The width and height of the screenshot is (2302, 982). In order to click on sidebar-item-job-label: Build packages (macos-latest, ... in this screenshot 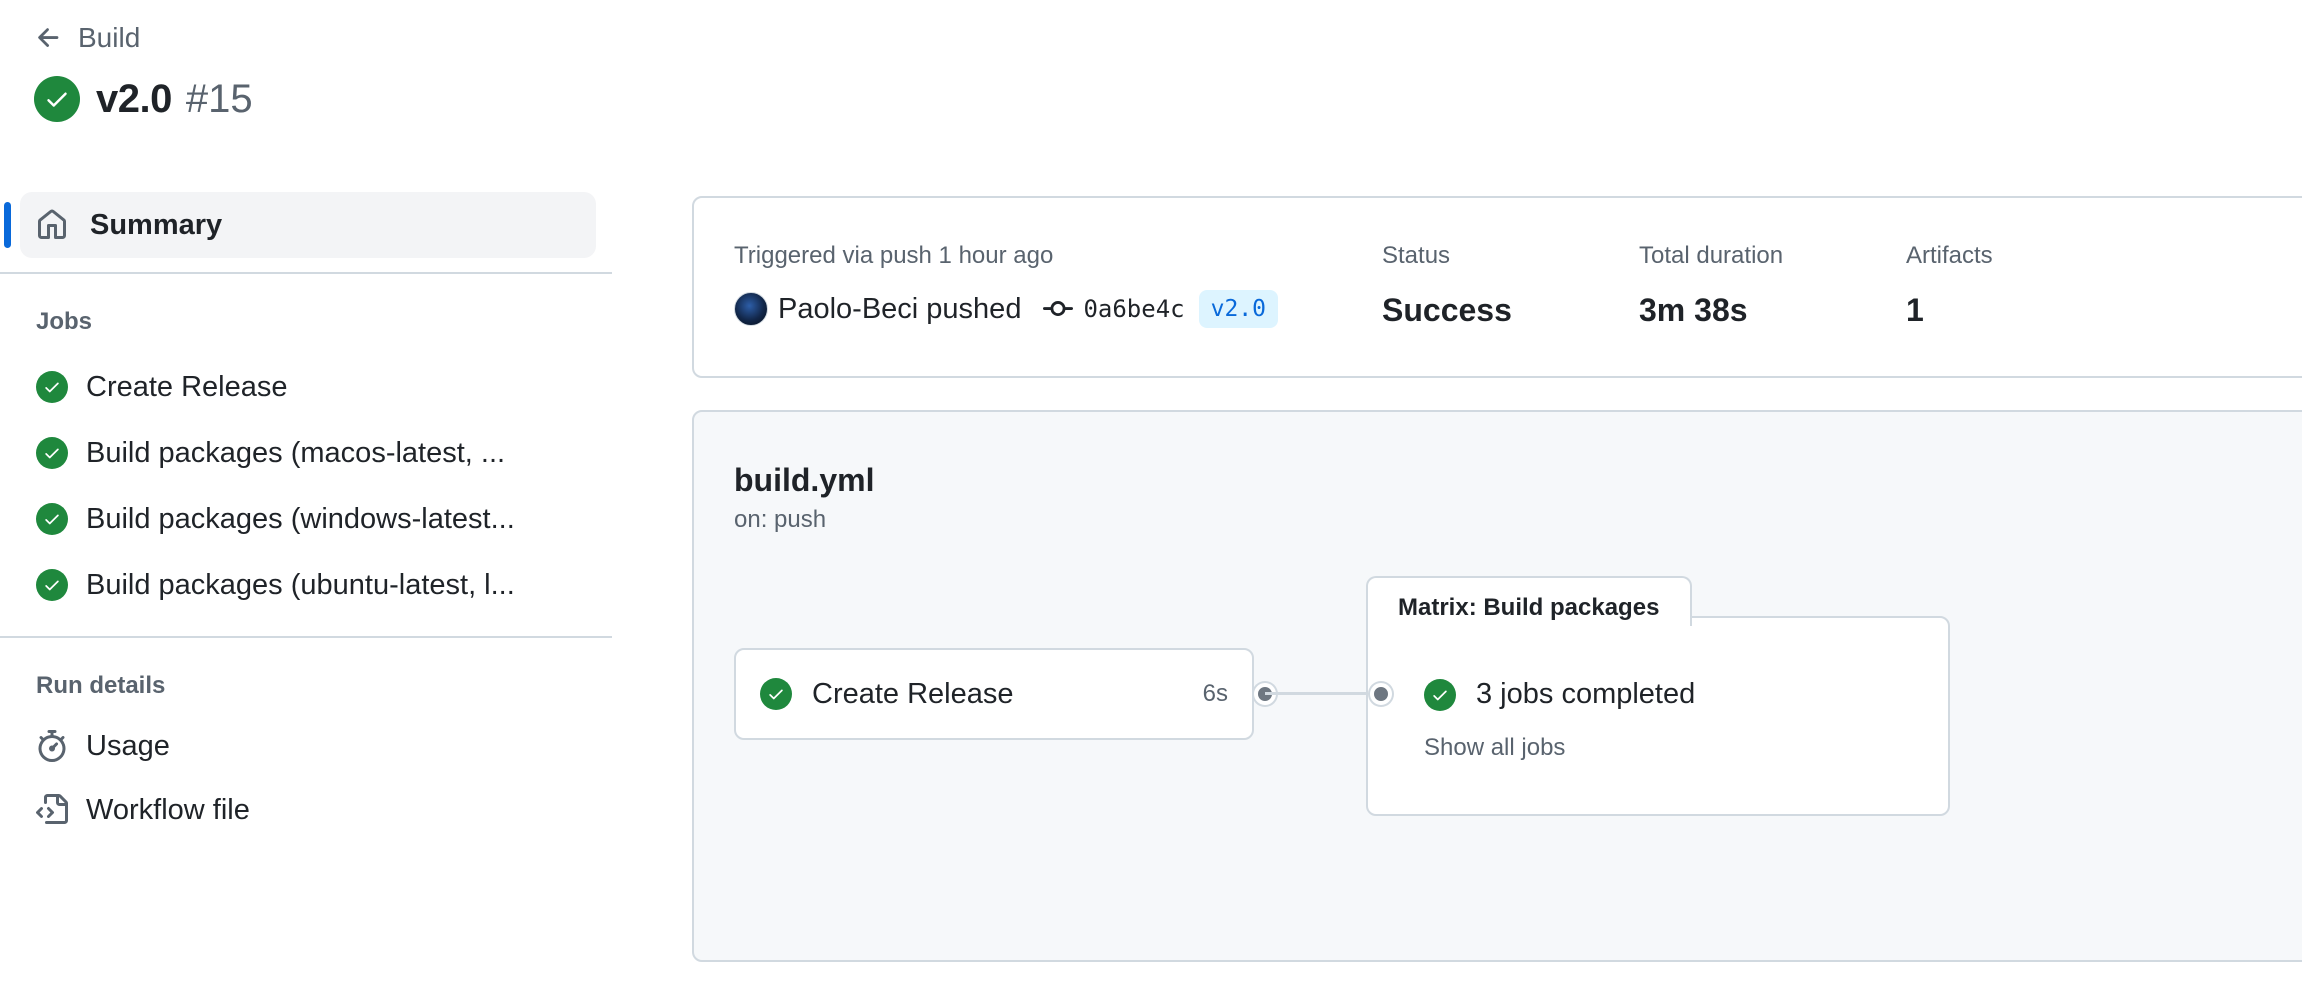, I will do `click(296, 452)`.